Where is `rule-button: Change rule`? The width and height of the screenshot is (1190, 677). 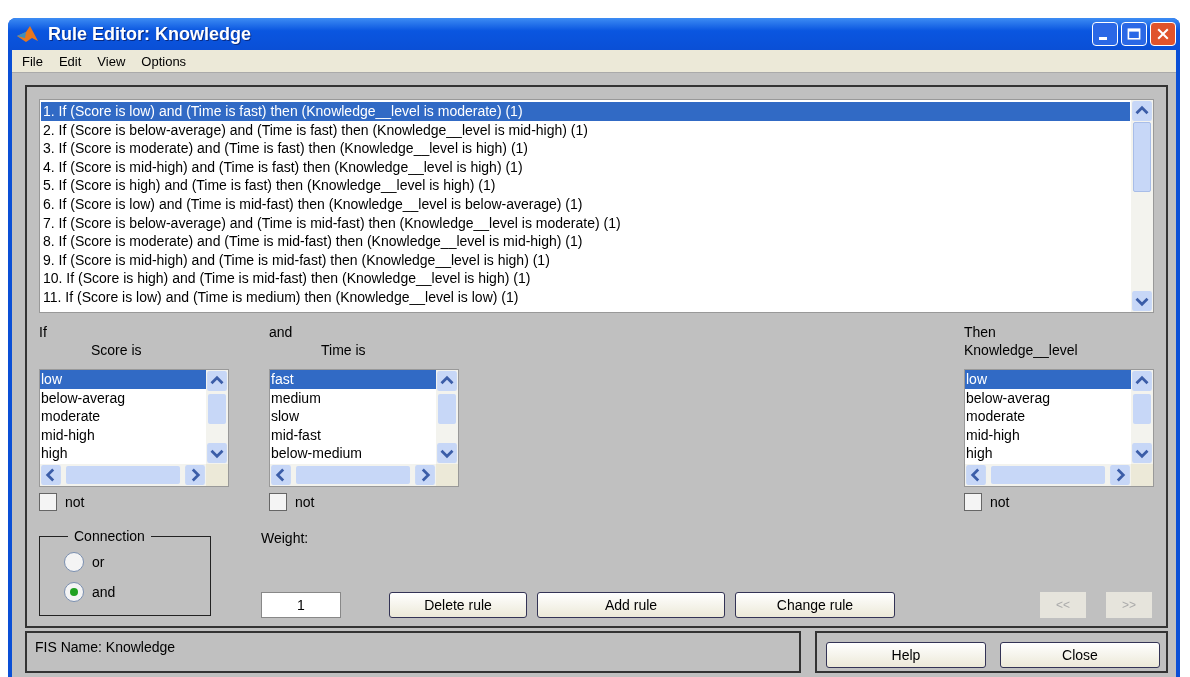 rule-button: Change rule is located at coordinates (815, 605).